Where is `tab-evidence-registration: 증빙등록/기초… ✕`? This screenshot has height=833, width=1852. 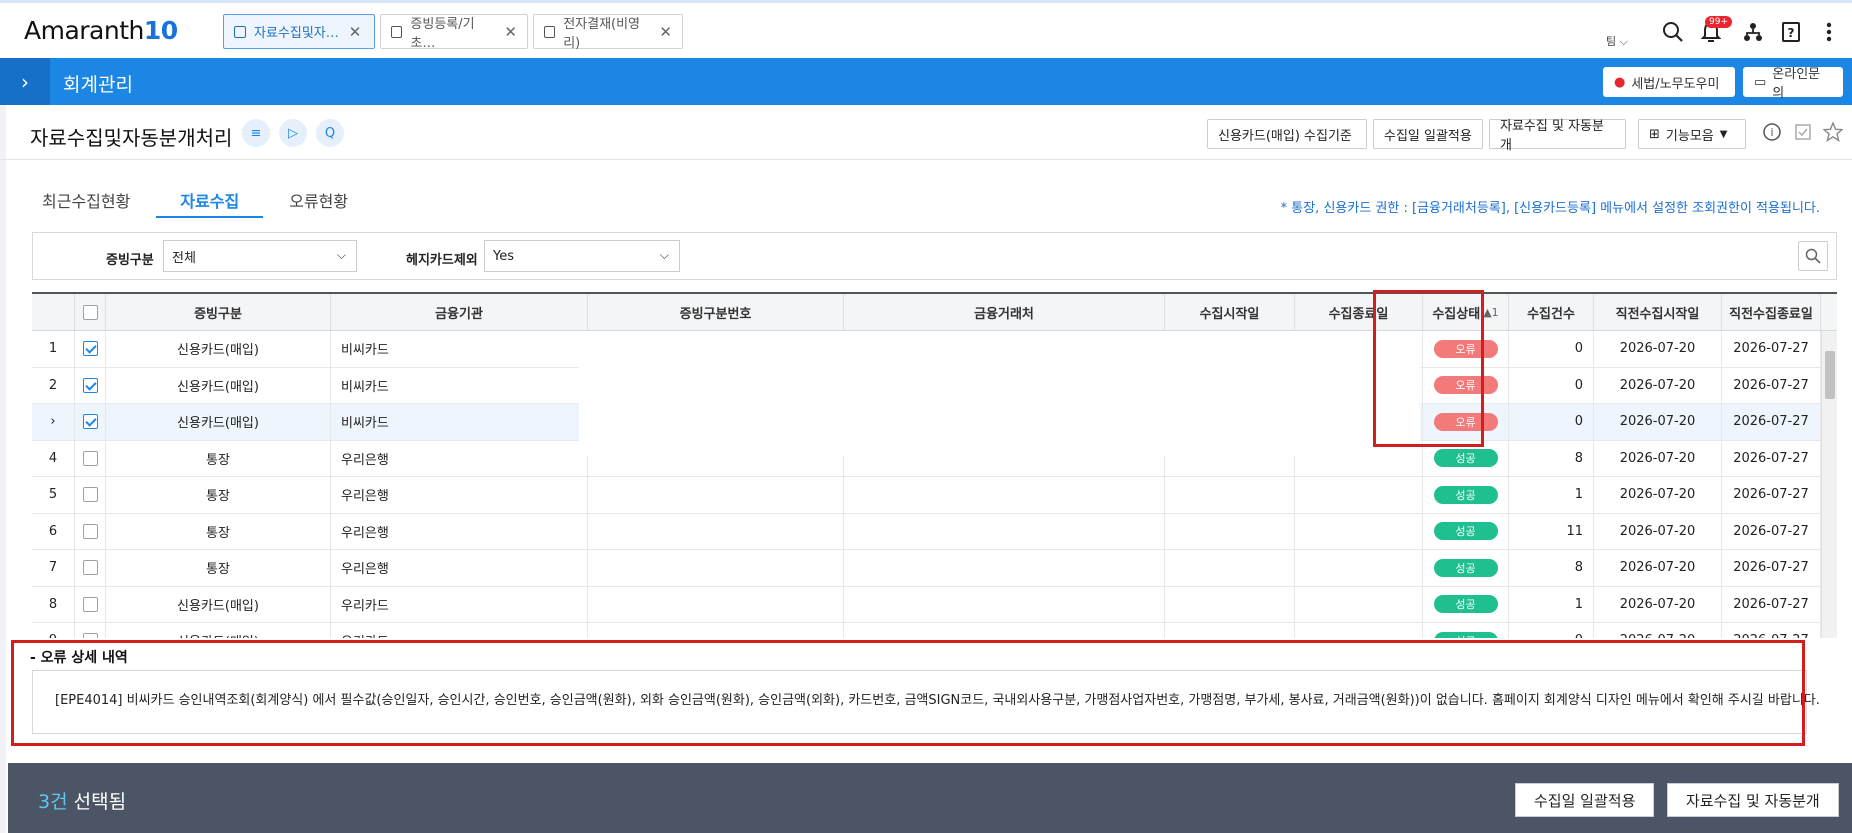
tab-evidence-registration: 증빙등록/기초… ✕ is located at coordinates (454, 32).